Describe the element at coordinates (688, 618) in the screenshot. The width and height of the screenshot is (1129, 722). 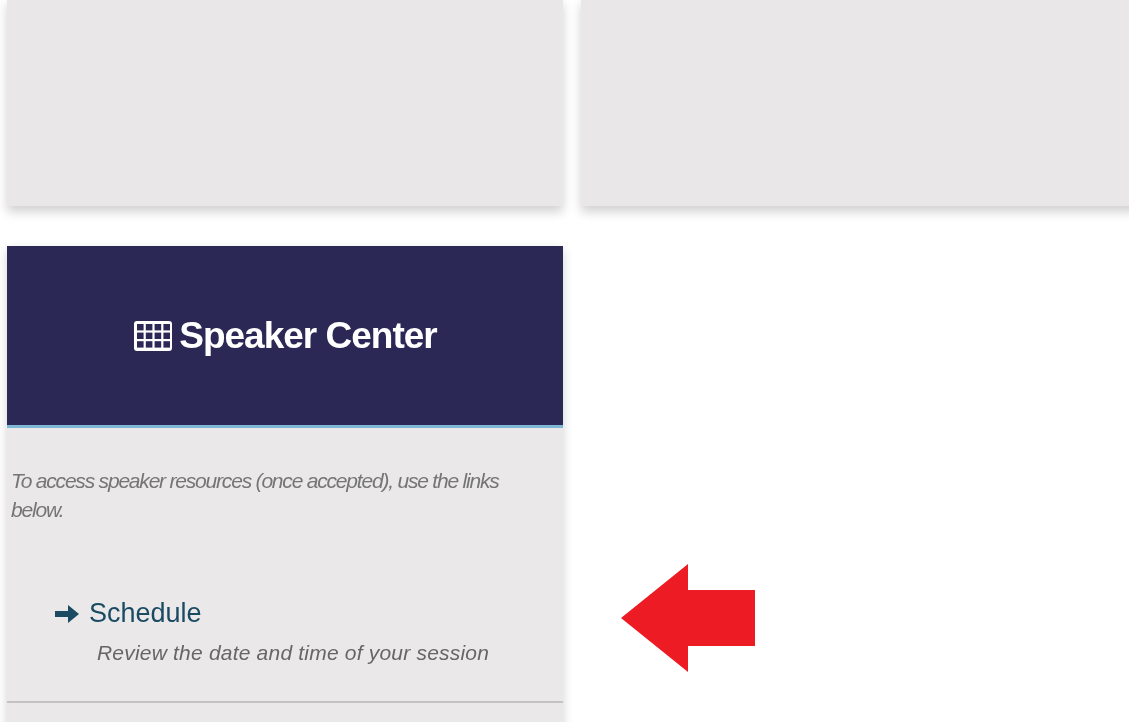
I see `arrow-left-icon` at that location.